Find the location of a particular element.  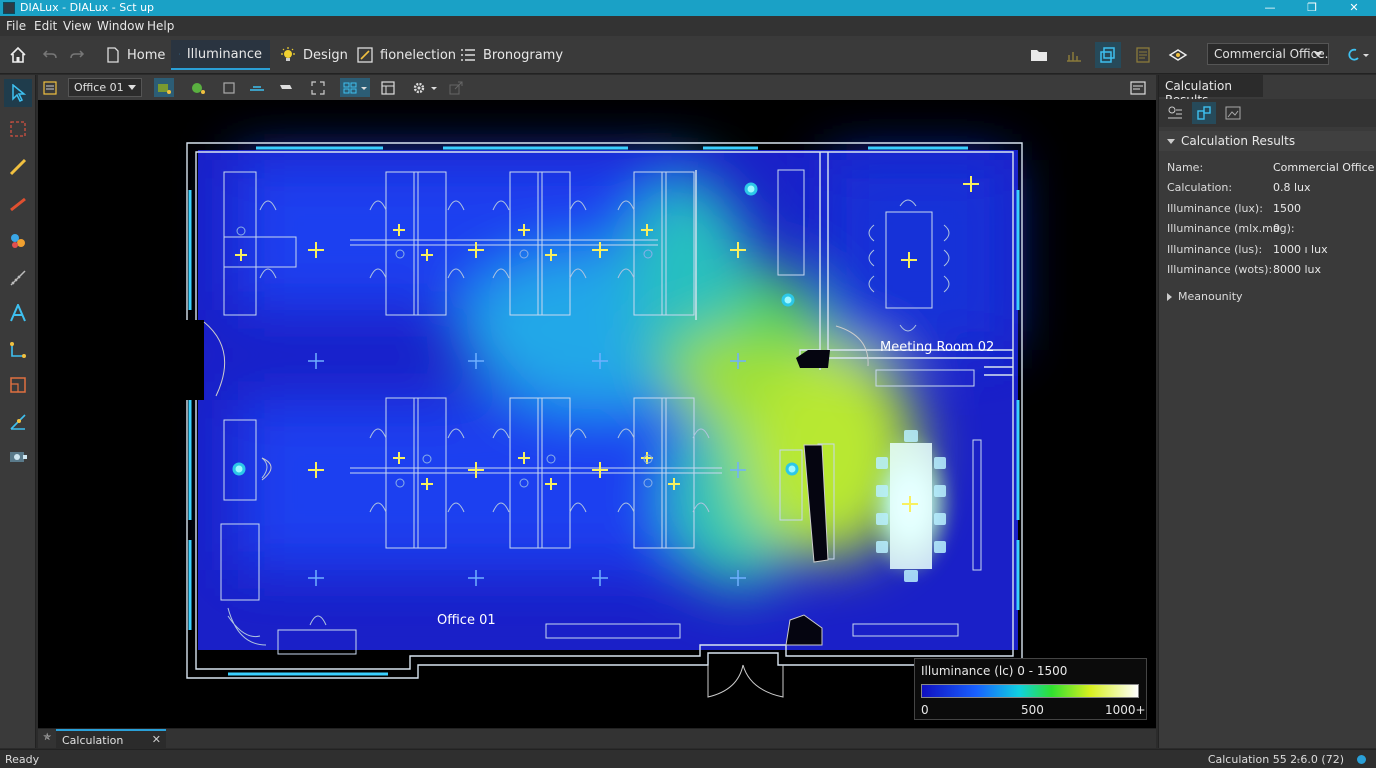

tab-bronogramy: Bronogramy is located at coordinates (511, 55).